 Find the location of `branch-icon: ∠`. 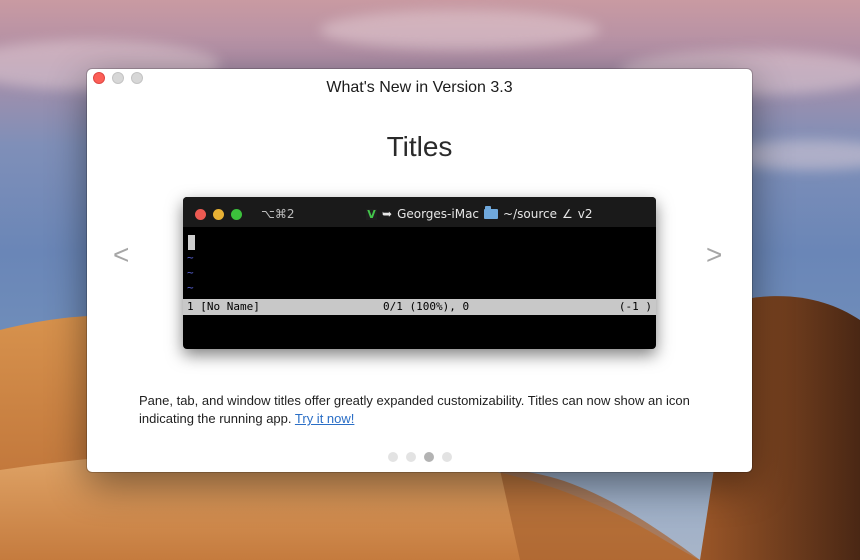

branch-icon: ∠ is located at coordinates (567, 214).